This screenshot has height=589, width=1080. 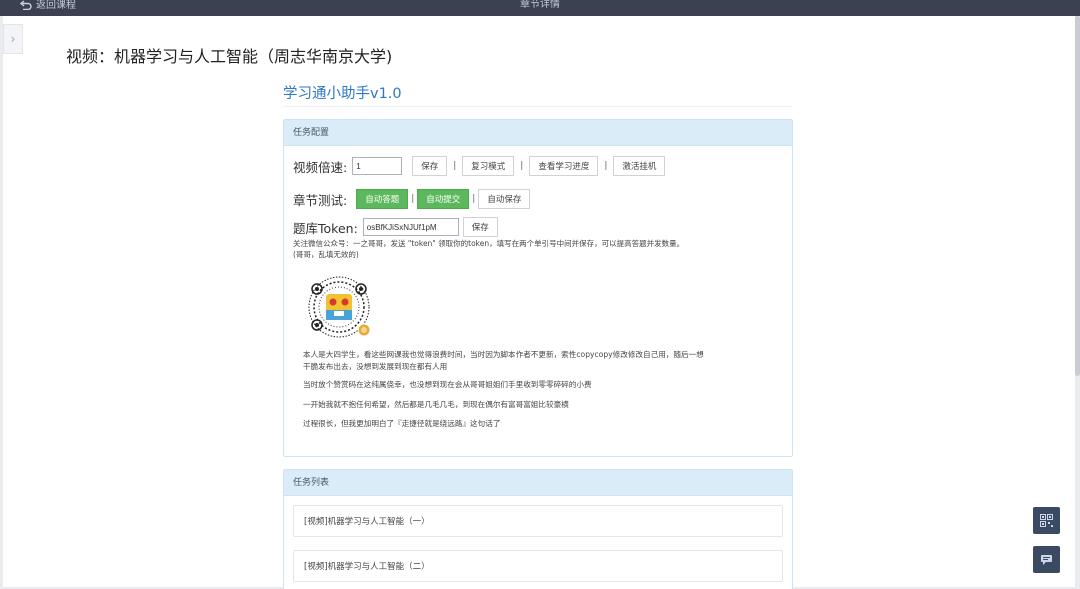 I want to click on speed-row: 视频倍速: 保存 | 复习模式 | 查看学习进度 | 激活挂机, so click(x=479, y=166).